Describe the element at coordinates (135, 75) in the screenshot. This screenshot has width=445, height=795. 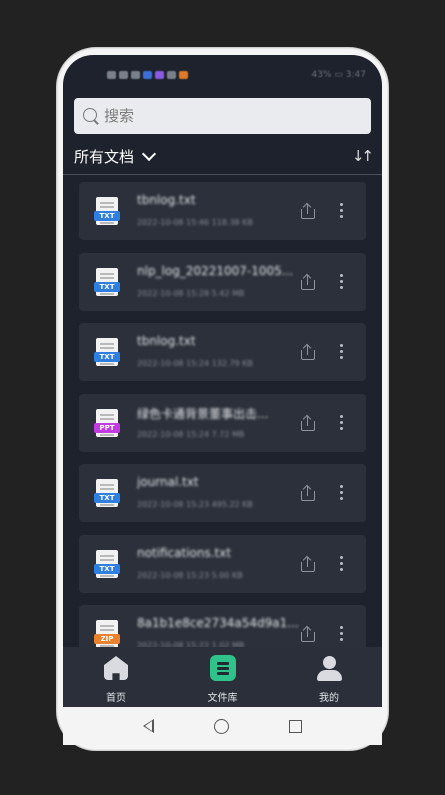
I see `status-wifi-icon` at that location.